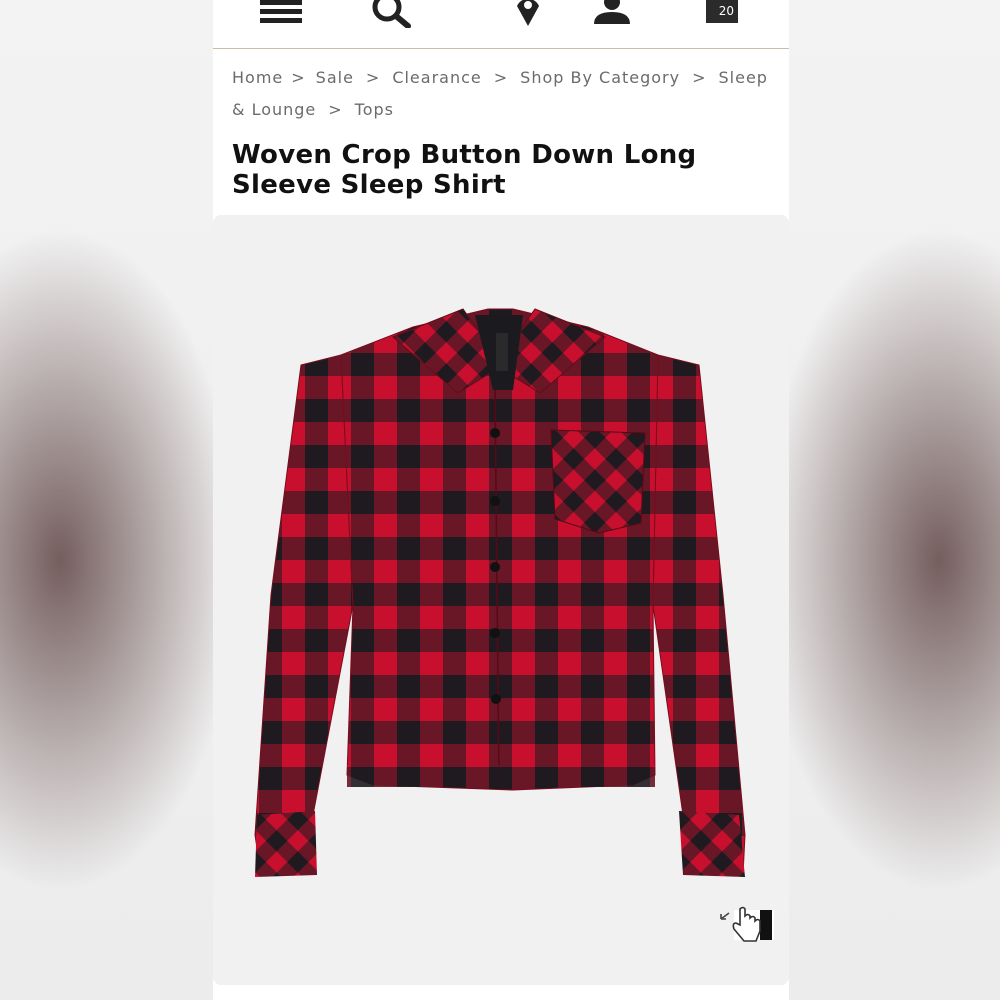  Describe the element at coordinates (528, 16) in the screenshot. I see `location-pin-icon` at that location.